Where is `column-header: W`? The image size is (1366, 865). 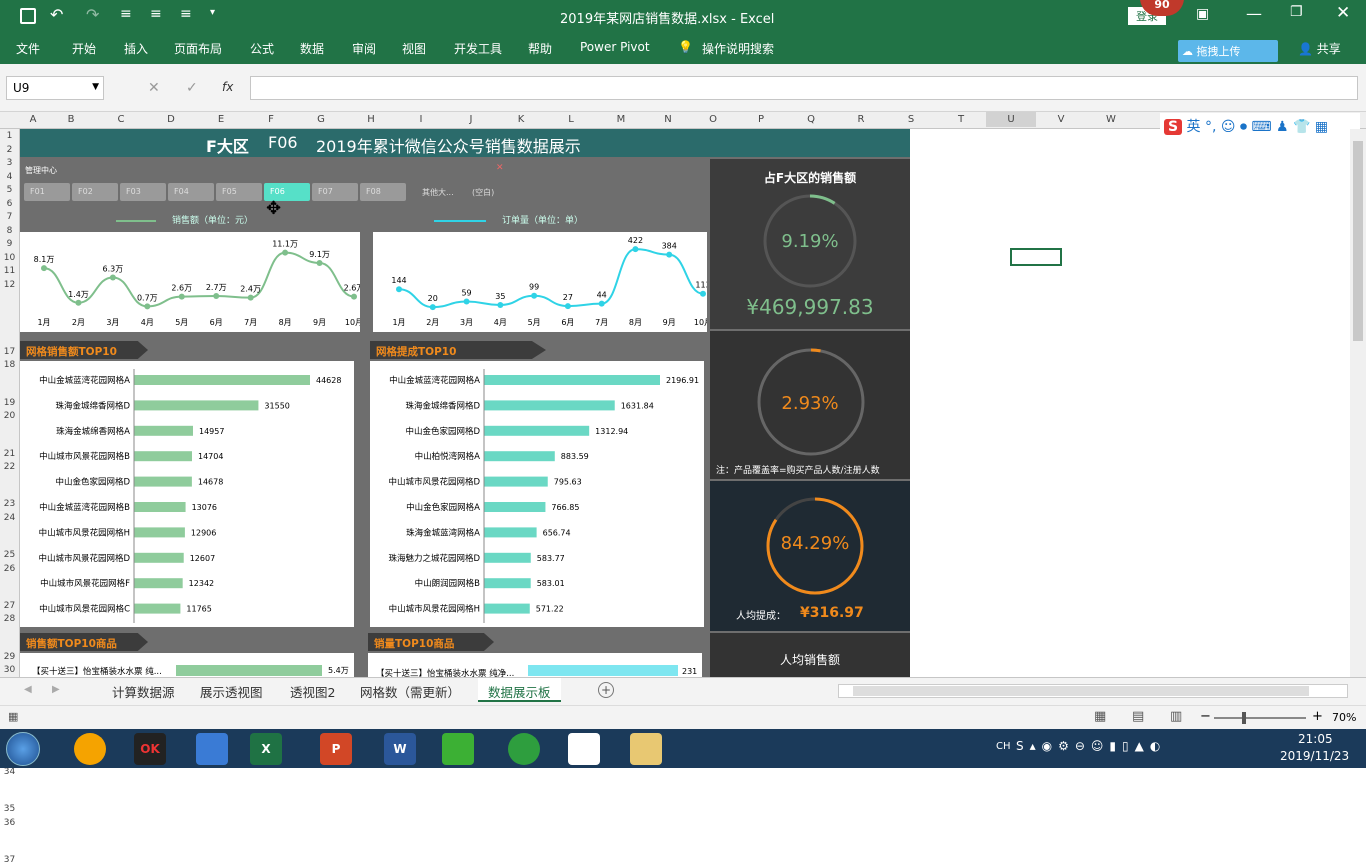
column-header: W is located at coordinates (1111, 119).